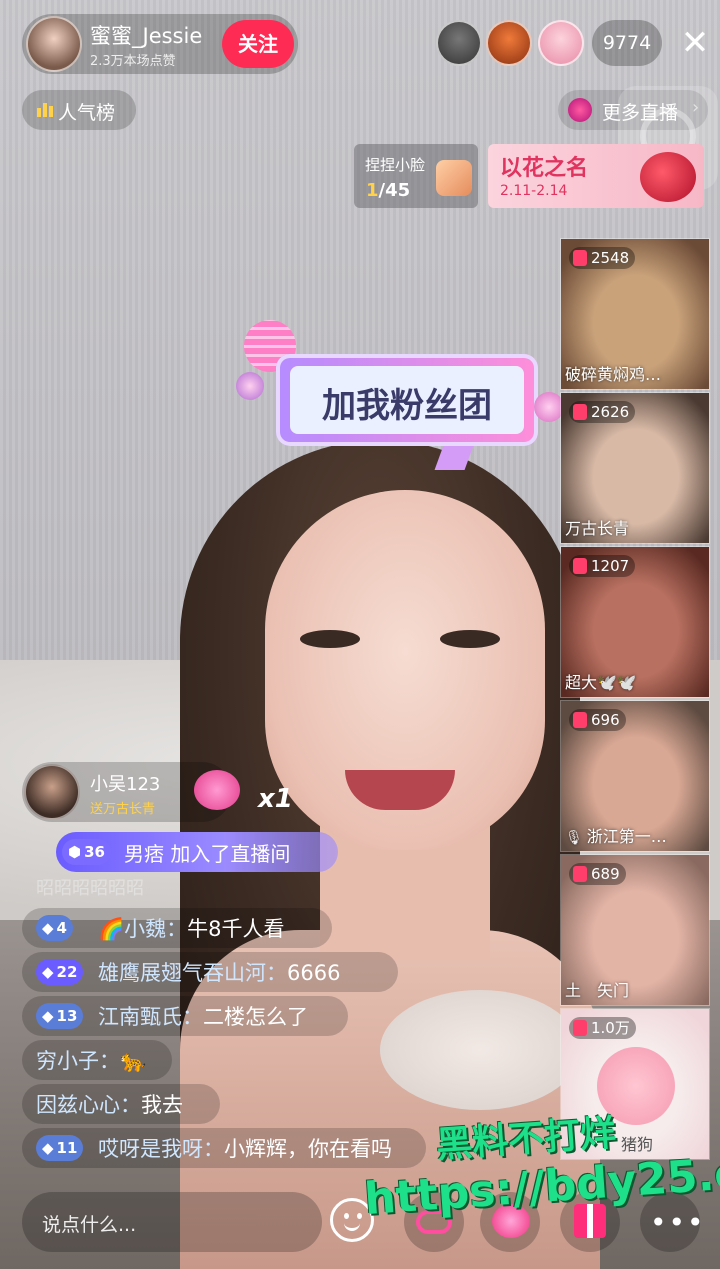 This screenshot has height=1269, width=720. What do you see at coordinates (610, 566) in the screenshot?
I see `guest-score: 1207` at bounding box center [610, 566].